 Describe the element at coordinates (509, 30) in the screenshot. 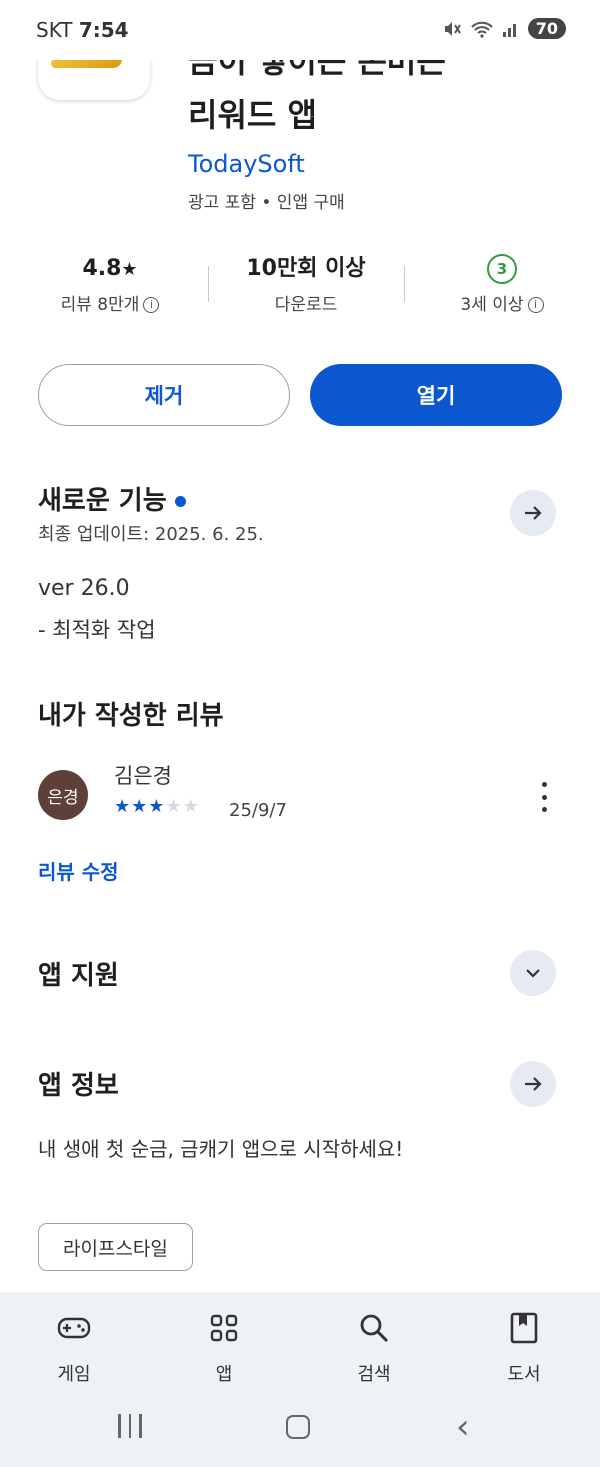

I see `signal-icon` at that location.